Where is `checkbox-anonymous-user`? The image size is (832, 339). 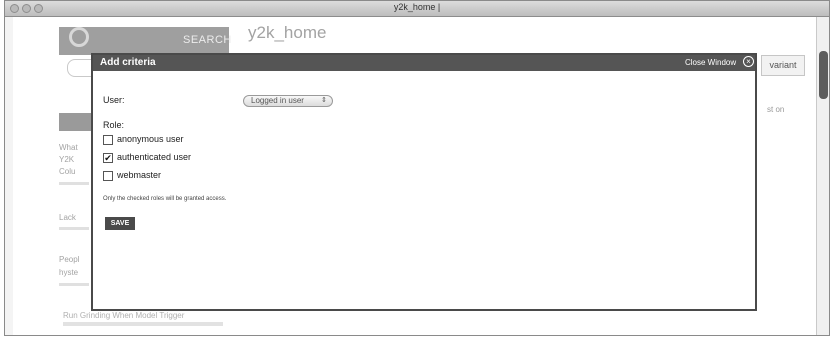
checkbox-anonymous-user is located at coordinates (108, 140).